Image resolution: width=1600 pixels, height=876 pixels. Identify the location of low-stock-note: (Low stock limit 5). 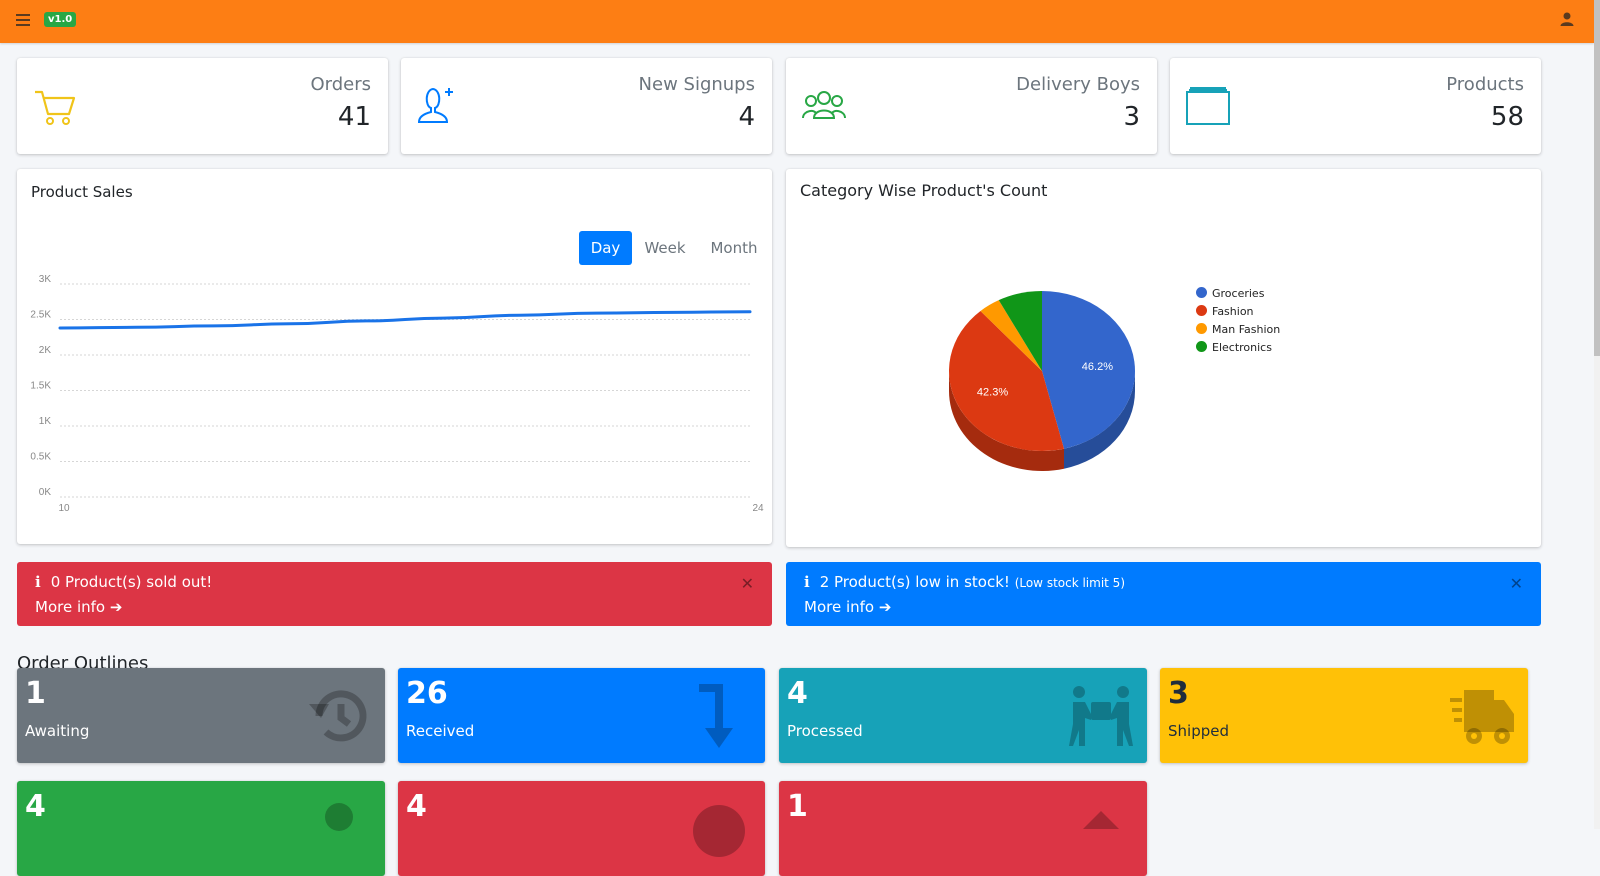
(1070, 583).